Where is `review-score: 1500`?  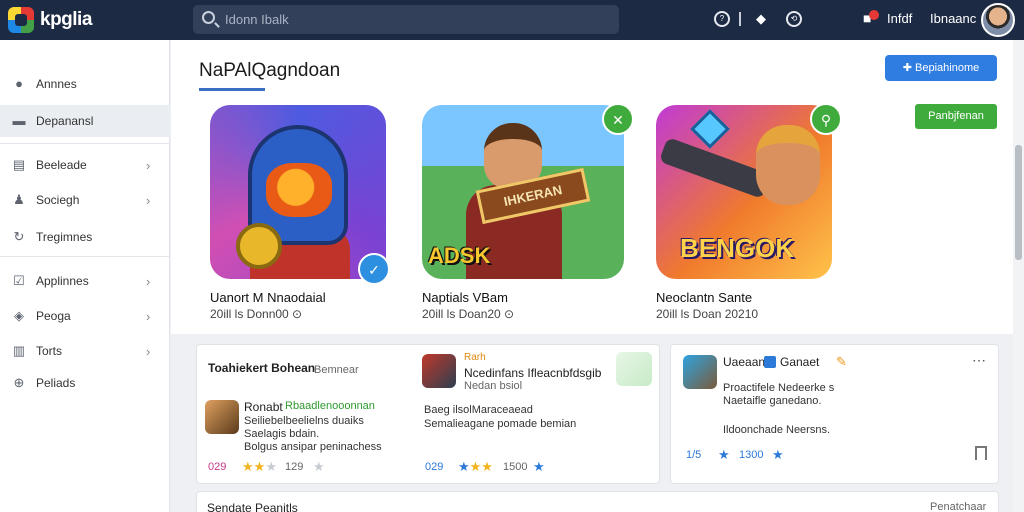 review-score: 1500 is located at coordinates (515, 467).